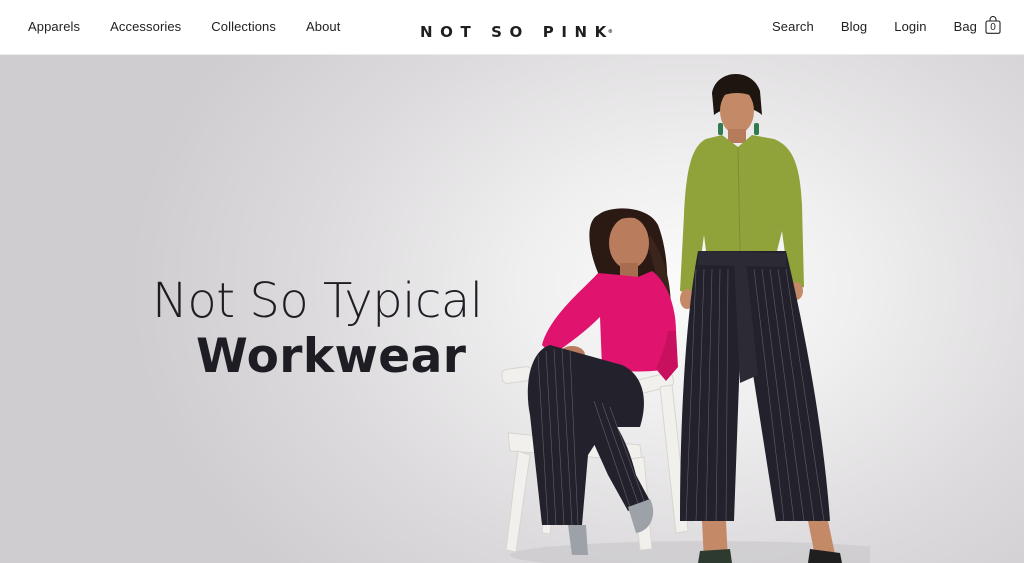 This screenshot has width=1024, height=563. I want to click on hero-headline-line2: Workwear, so click(331, 356).